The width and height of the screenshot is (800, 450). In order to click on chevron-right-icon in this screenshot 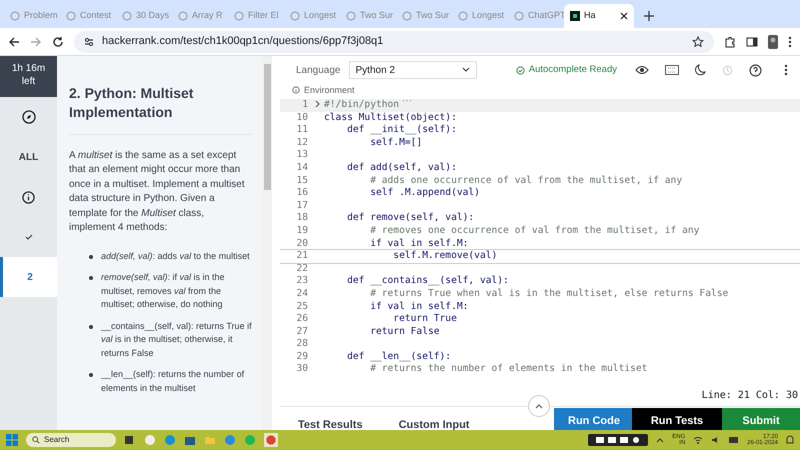, I will do `click(317, 104)`.